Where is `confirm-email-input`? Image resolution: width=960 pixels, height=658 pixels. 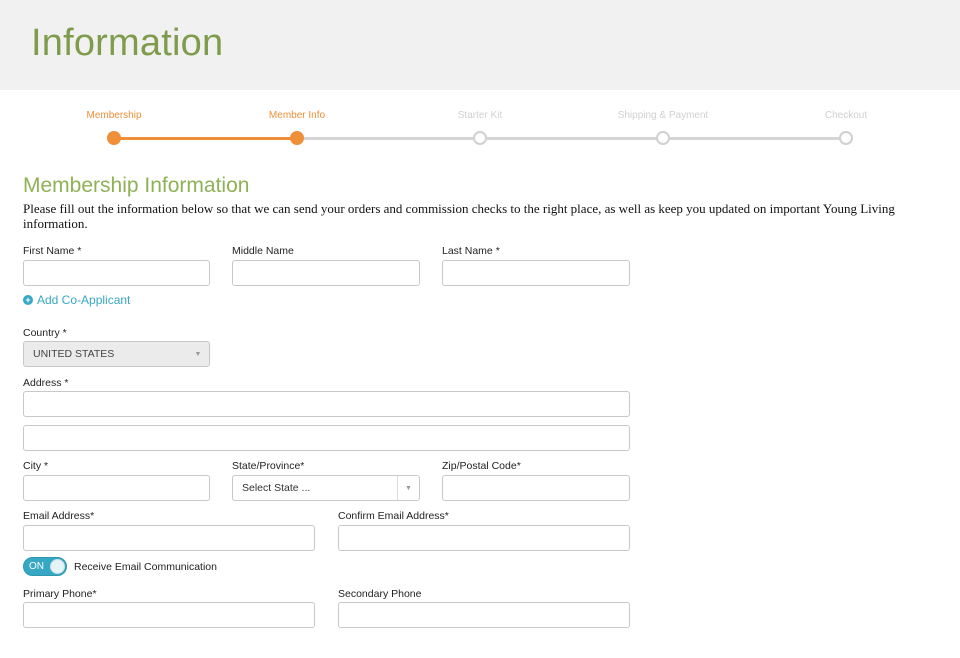
confirm-email-input is located at coordinates (484, 538).